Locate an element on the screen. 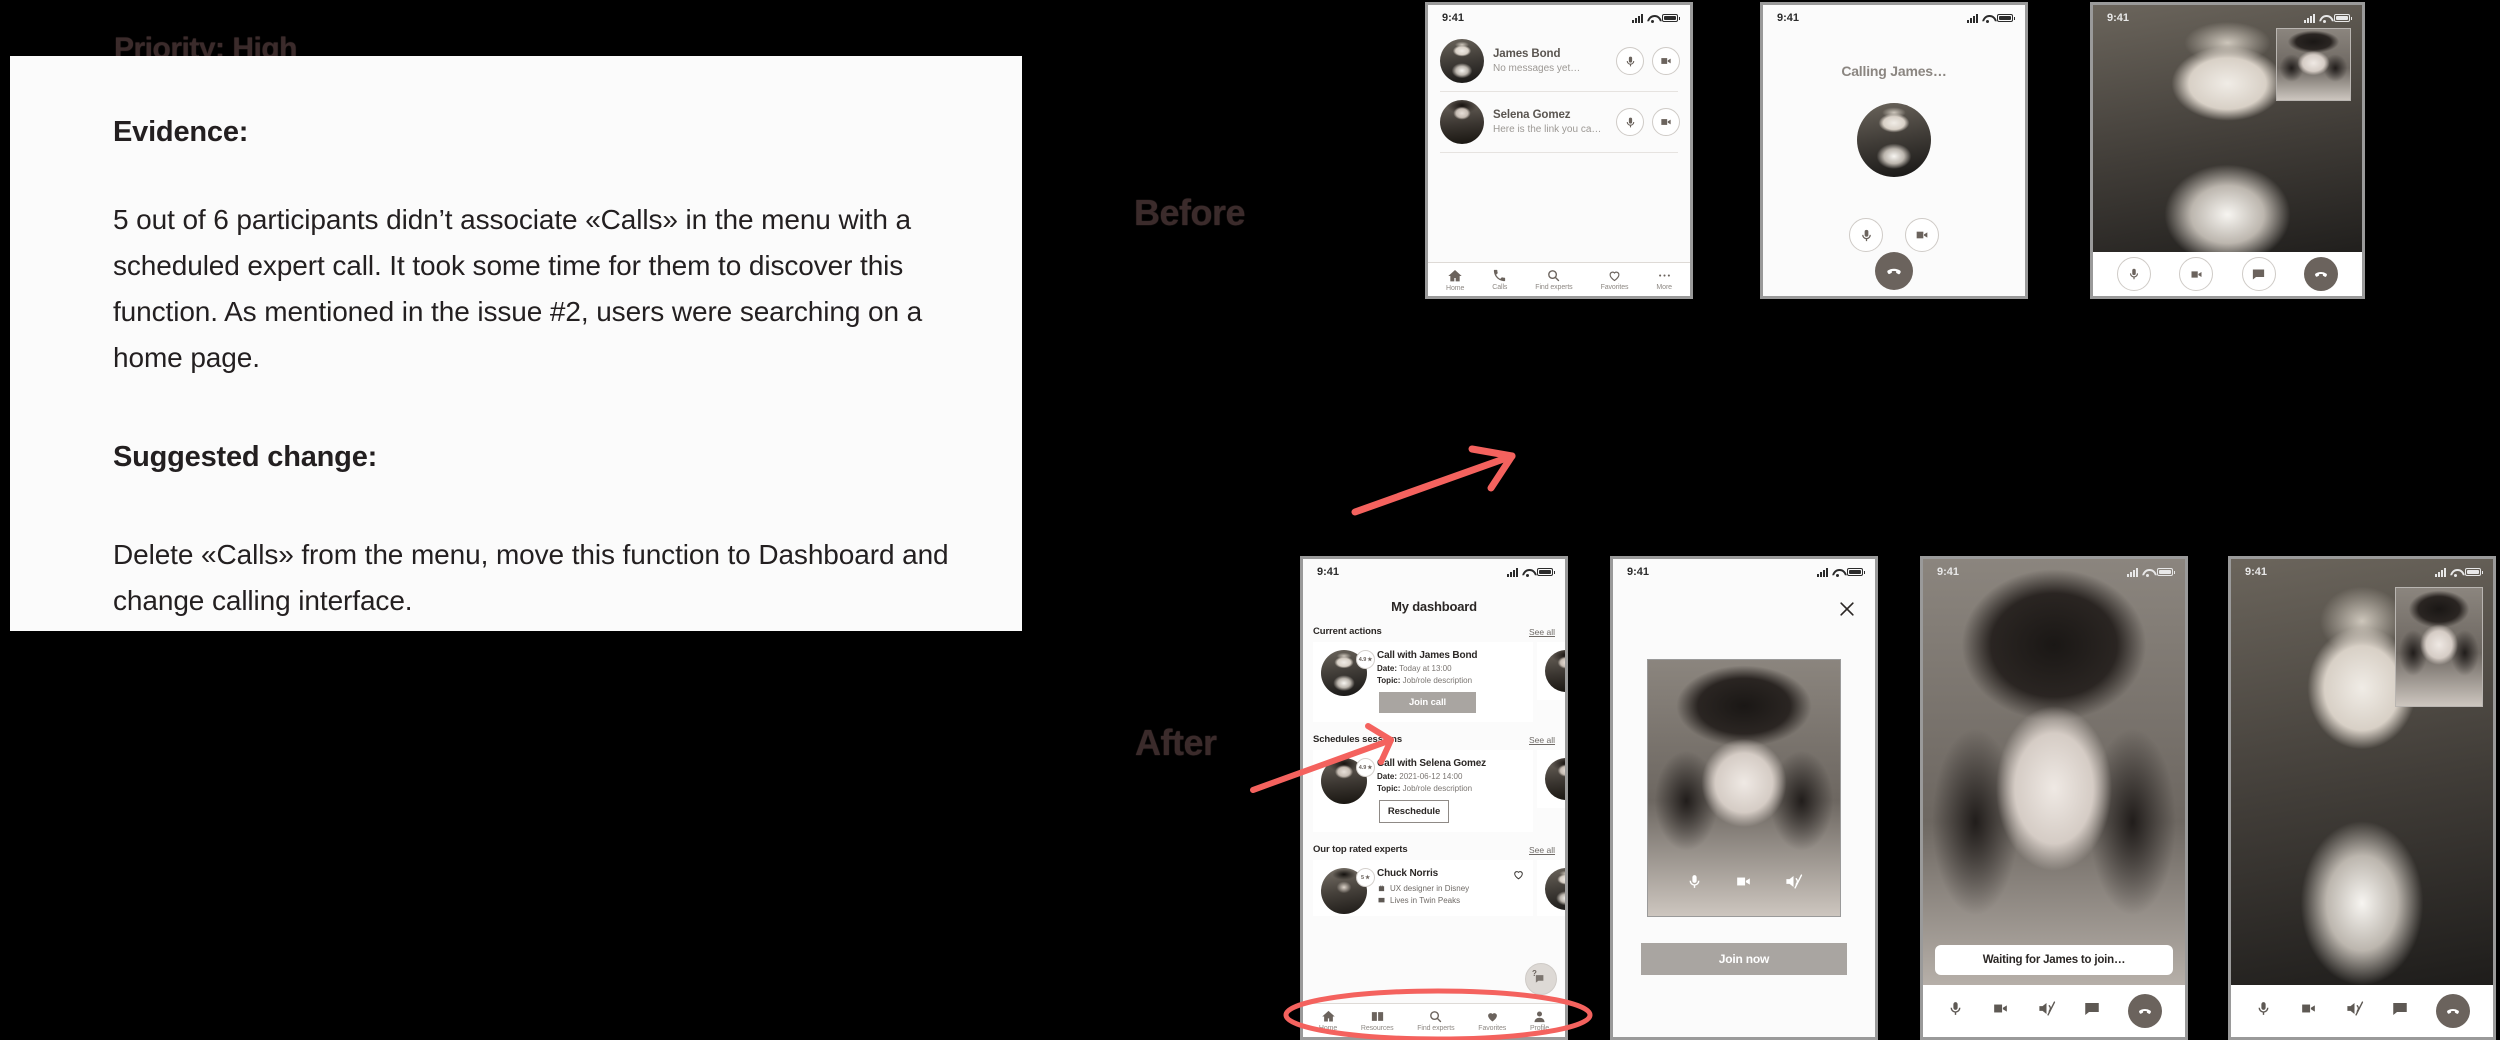  date-label: Date: is located at coordinates (1387, 668).